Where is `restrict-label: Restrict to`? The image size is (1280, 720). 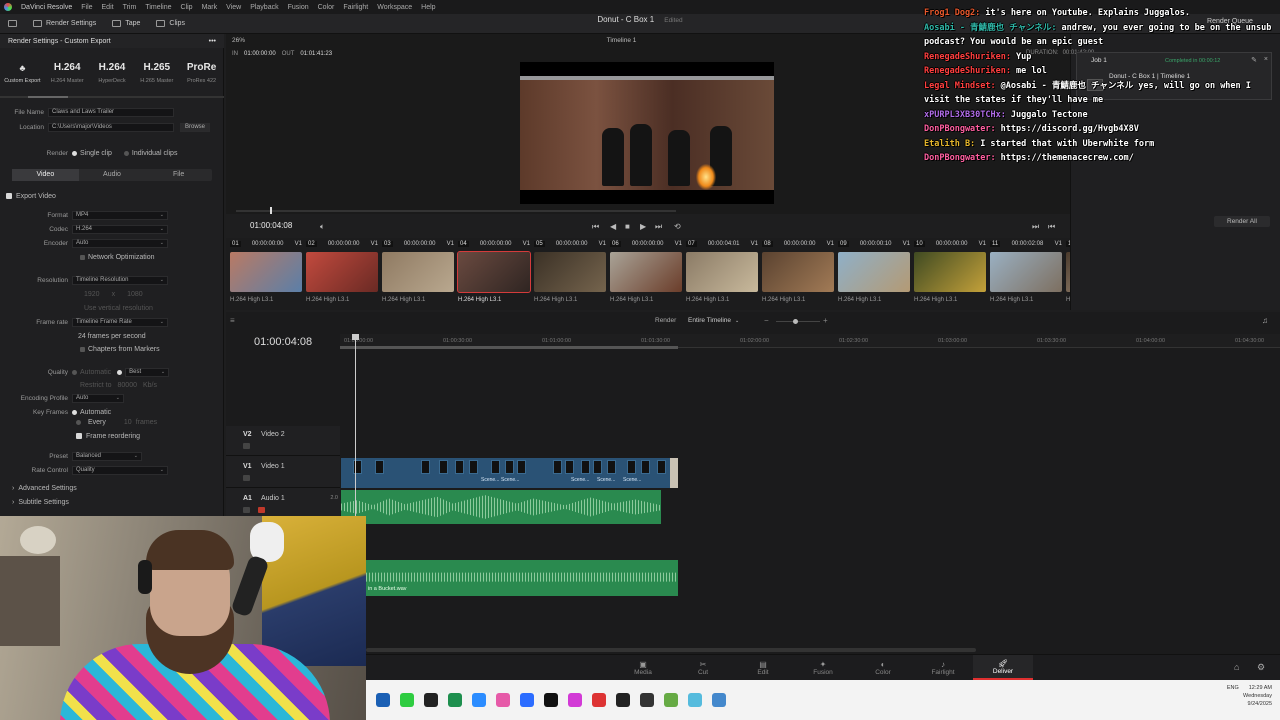 restrict-label: Restrict to is located at coordinates (96, 385).